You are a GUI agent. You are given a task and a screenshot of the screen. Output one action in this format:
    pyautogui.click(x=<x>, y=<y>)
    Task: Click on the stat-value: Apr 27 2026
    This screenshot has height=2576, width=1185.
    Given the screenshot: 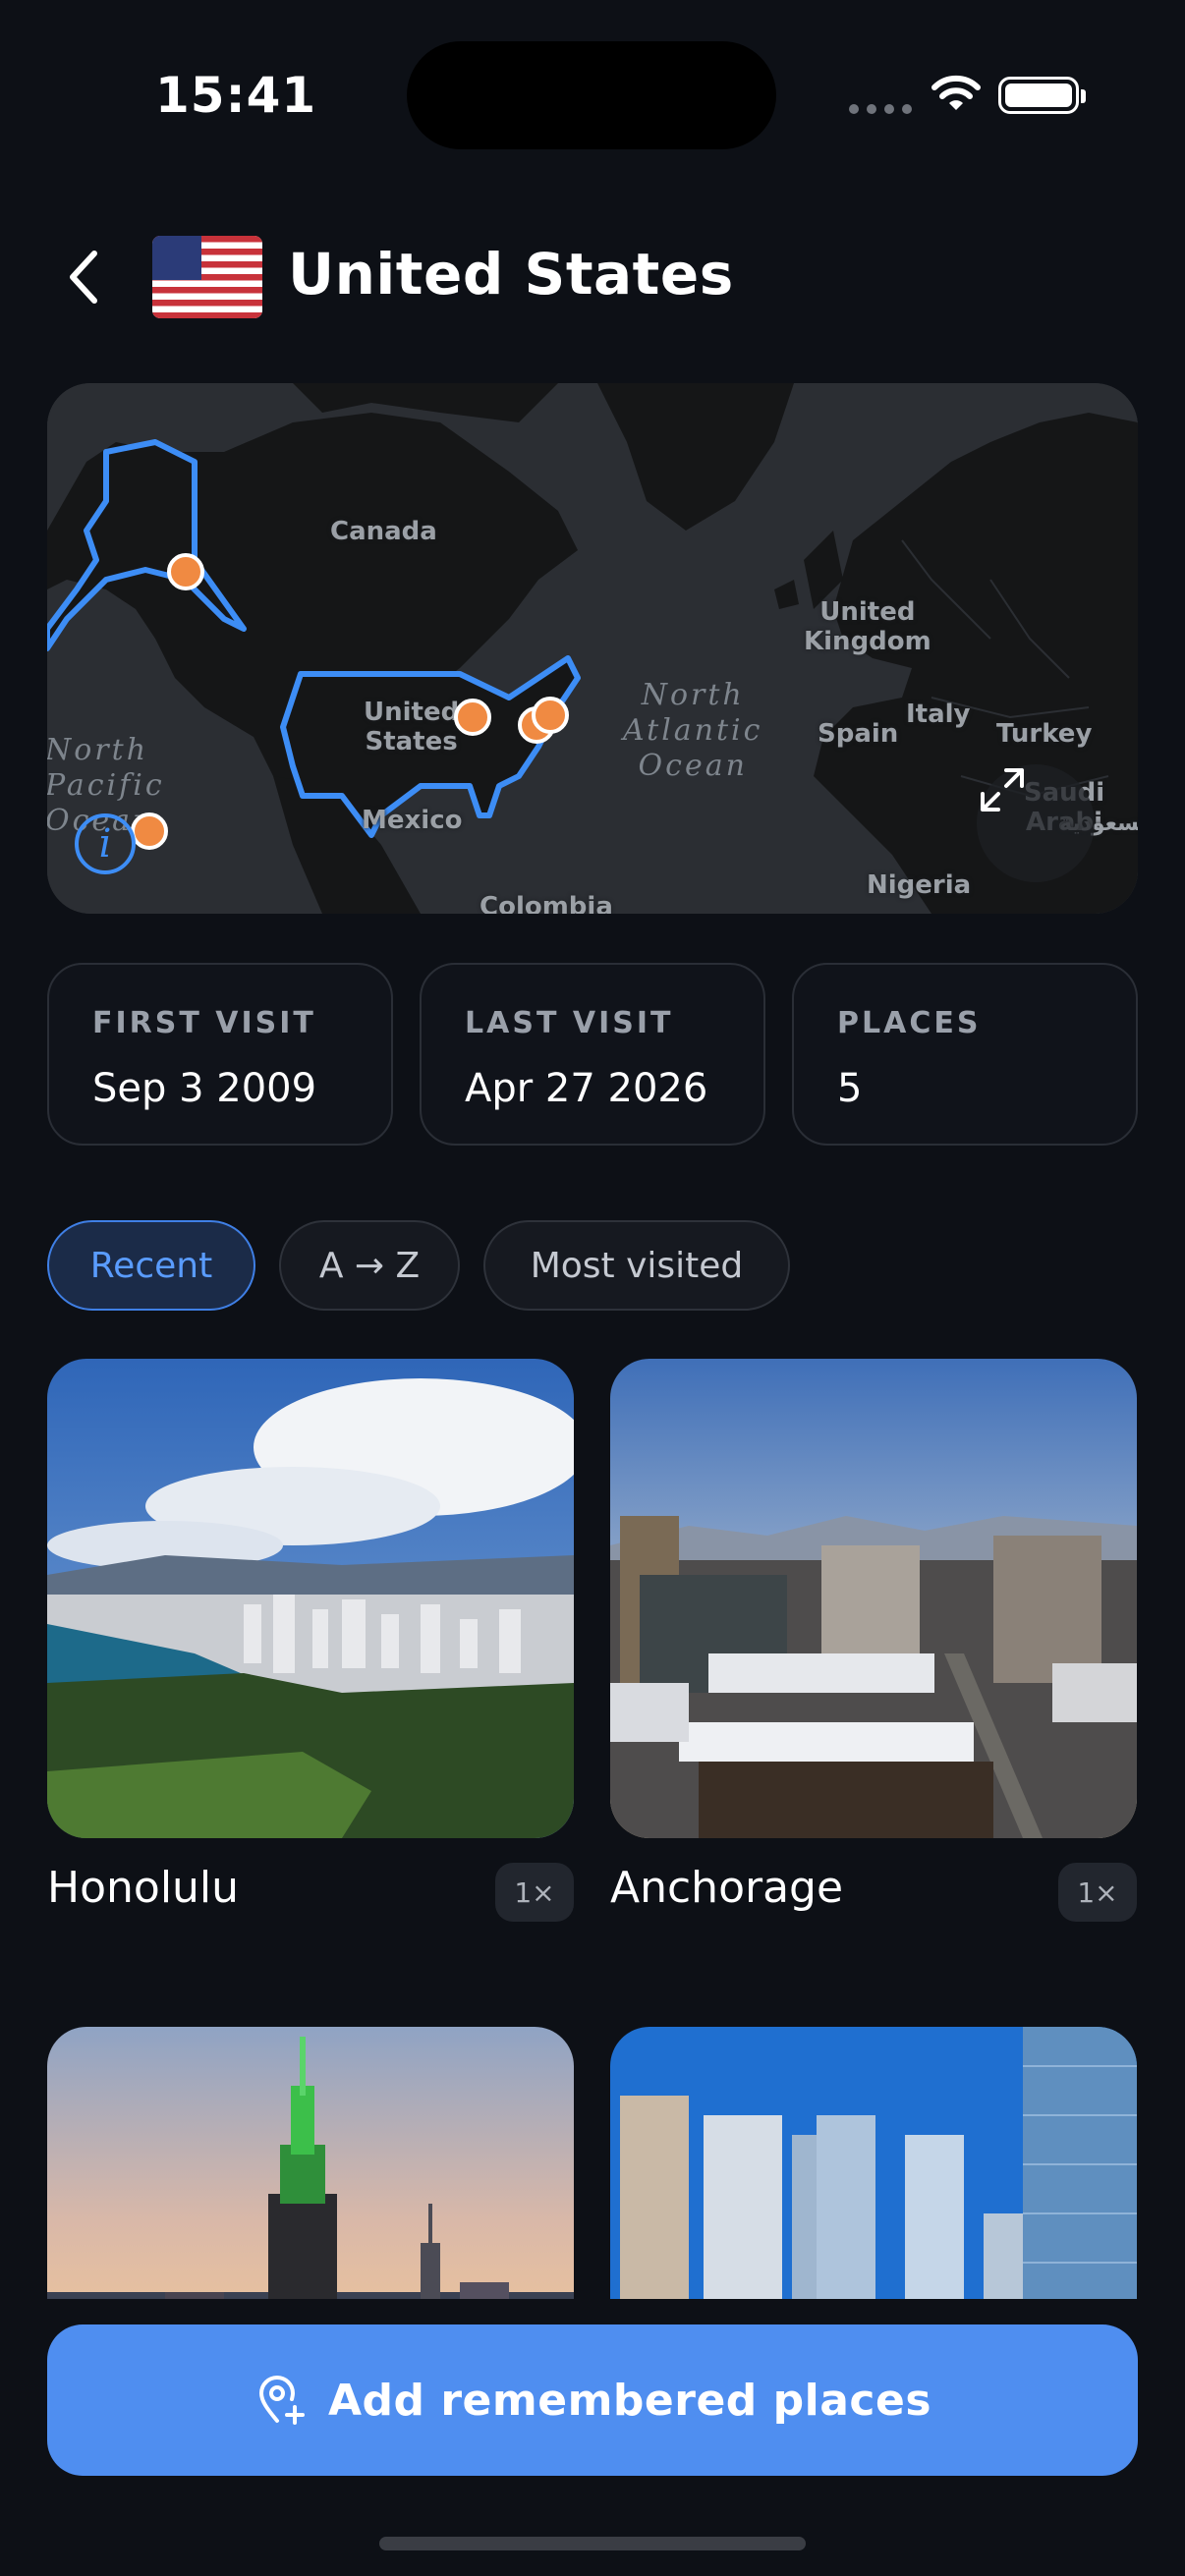 What is the action you would take?
    pyautogui.click(x=587, y=1088)
    